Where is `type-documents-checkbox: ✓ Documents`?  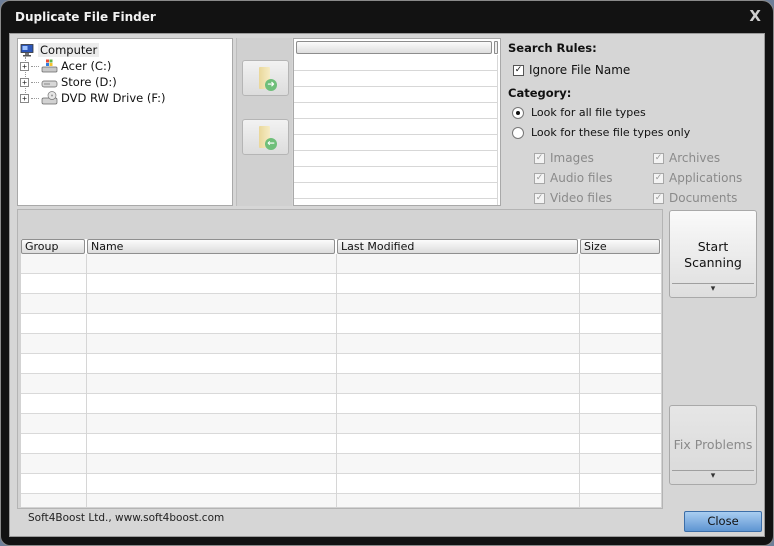 type-documents-checkbox: ✓ Documents is located at coordinates (695, 198).